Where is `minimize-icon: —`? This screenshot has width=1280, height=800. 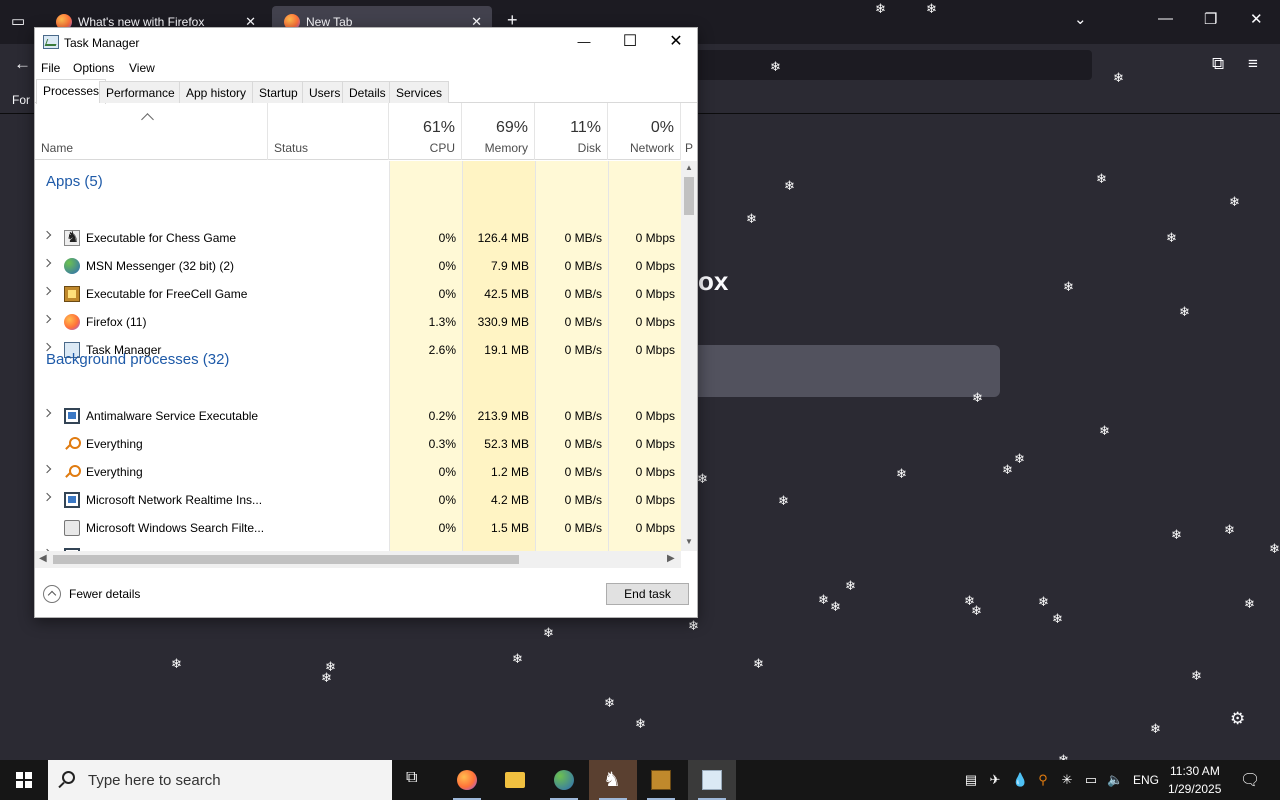 minimize-icon: — is located at coordinates (1165, 18).